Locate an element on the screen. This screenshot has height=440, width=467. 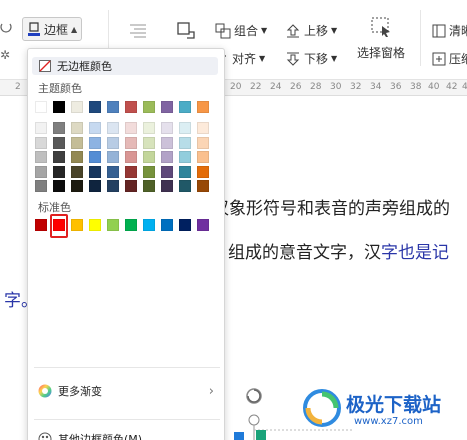
compress-icon is located at coordinates (439, 58).